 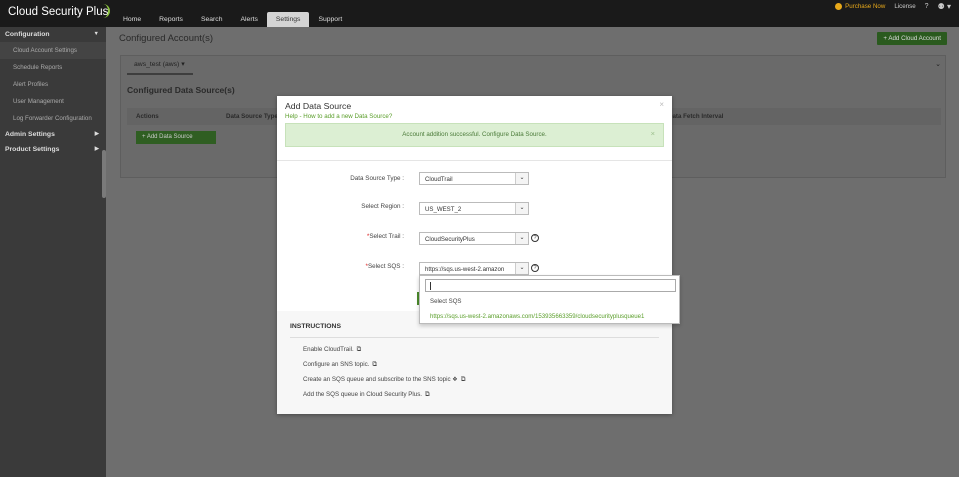 I want to click on data-source-type-select: CloudTrail ⌄, so click(x=474, y=178).